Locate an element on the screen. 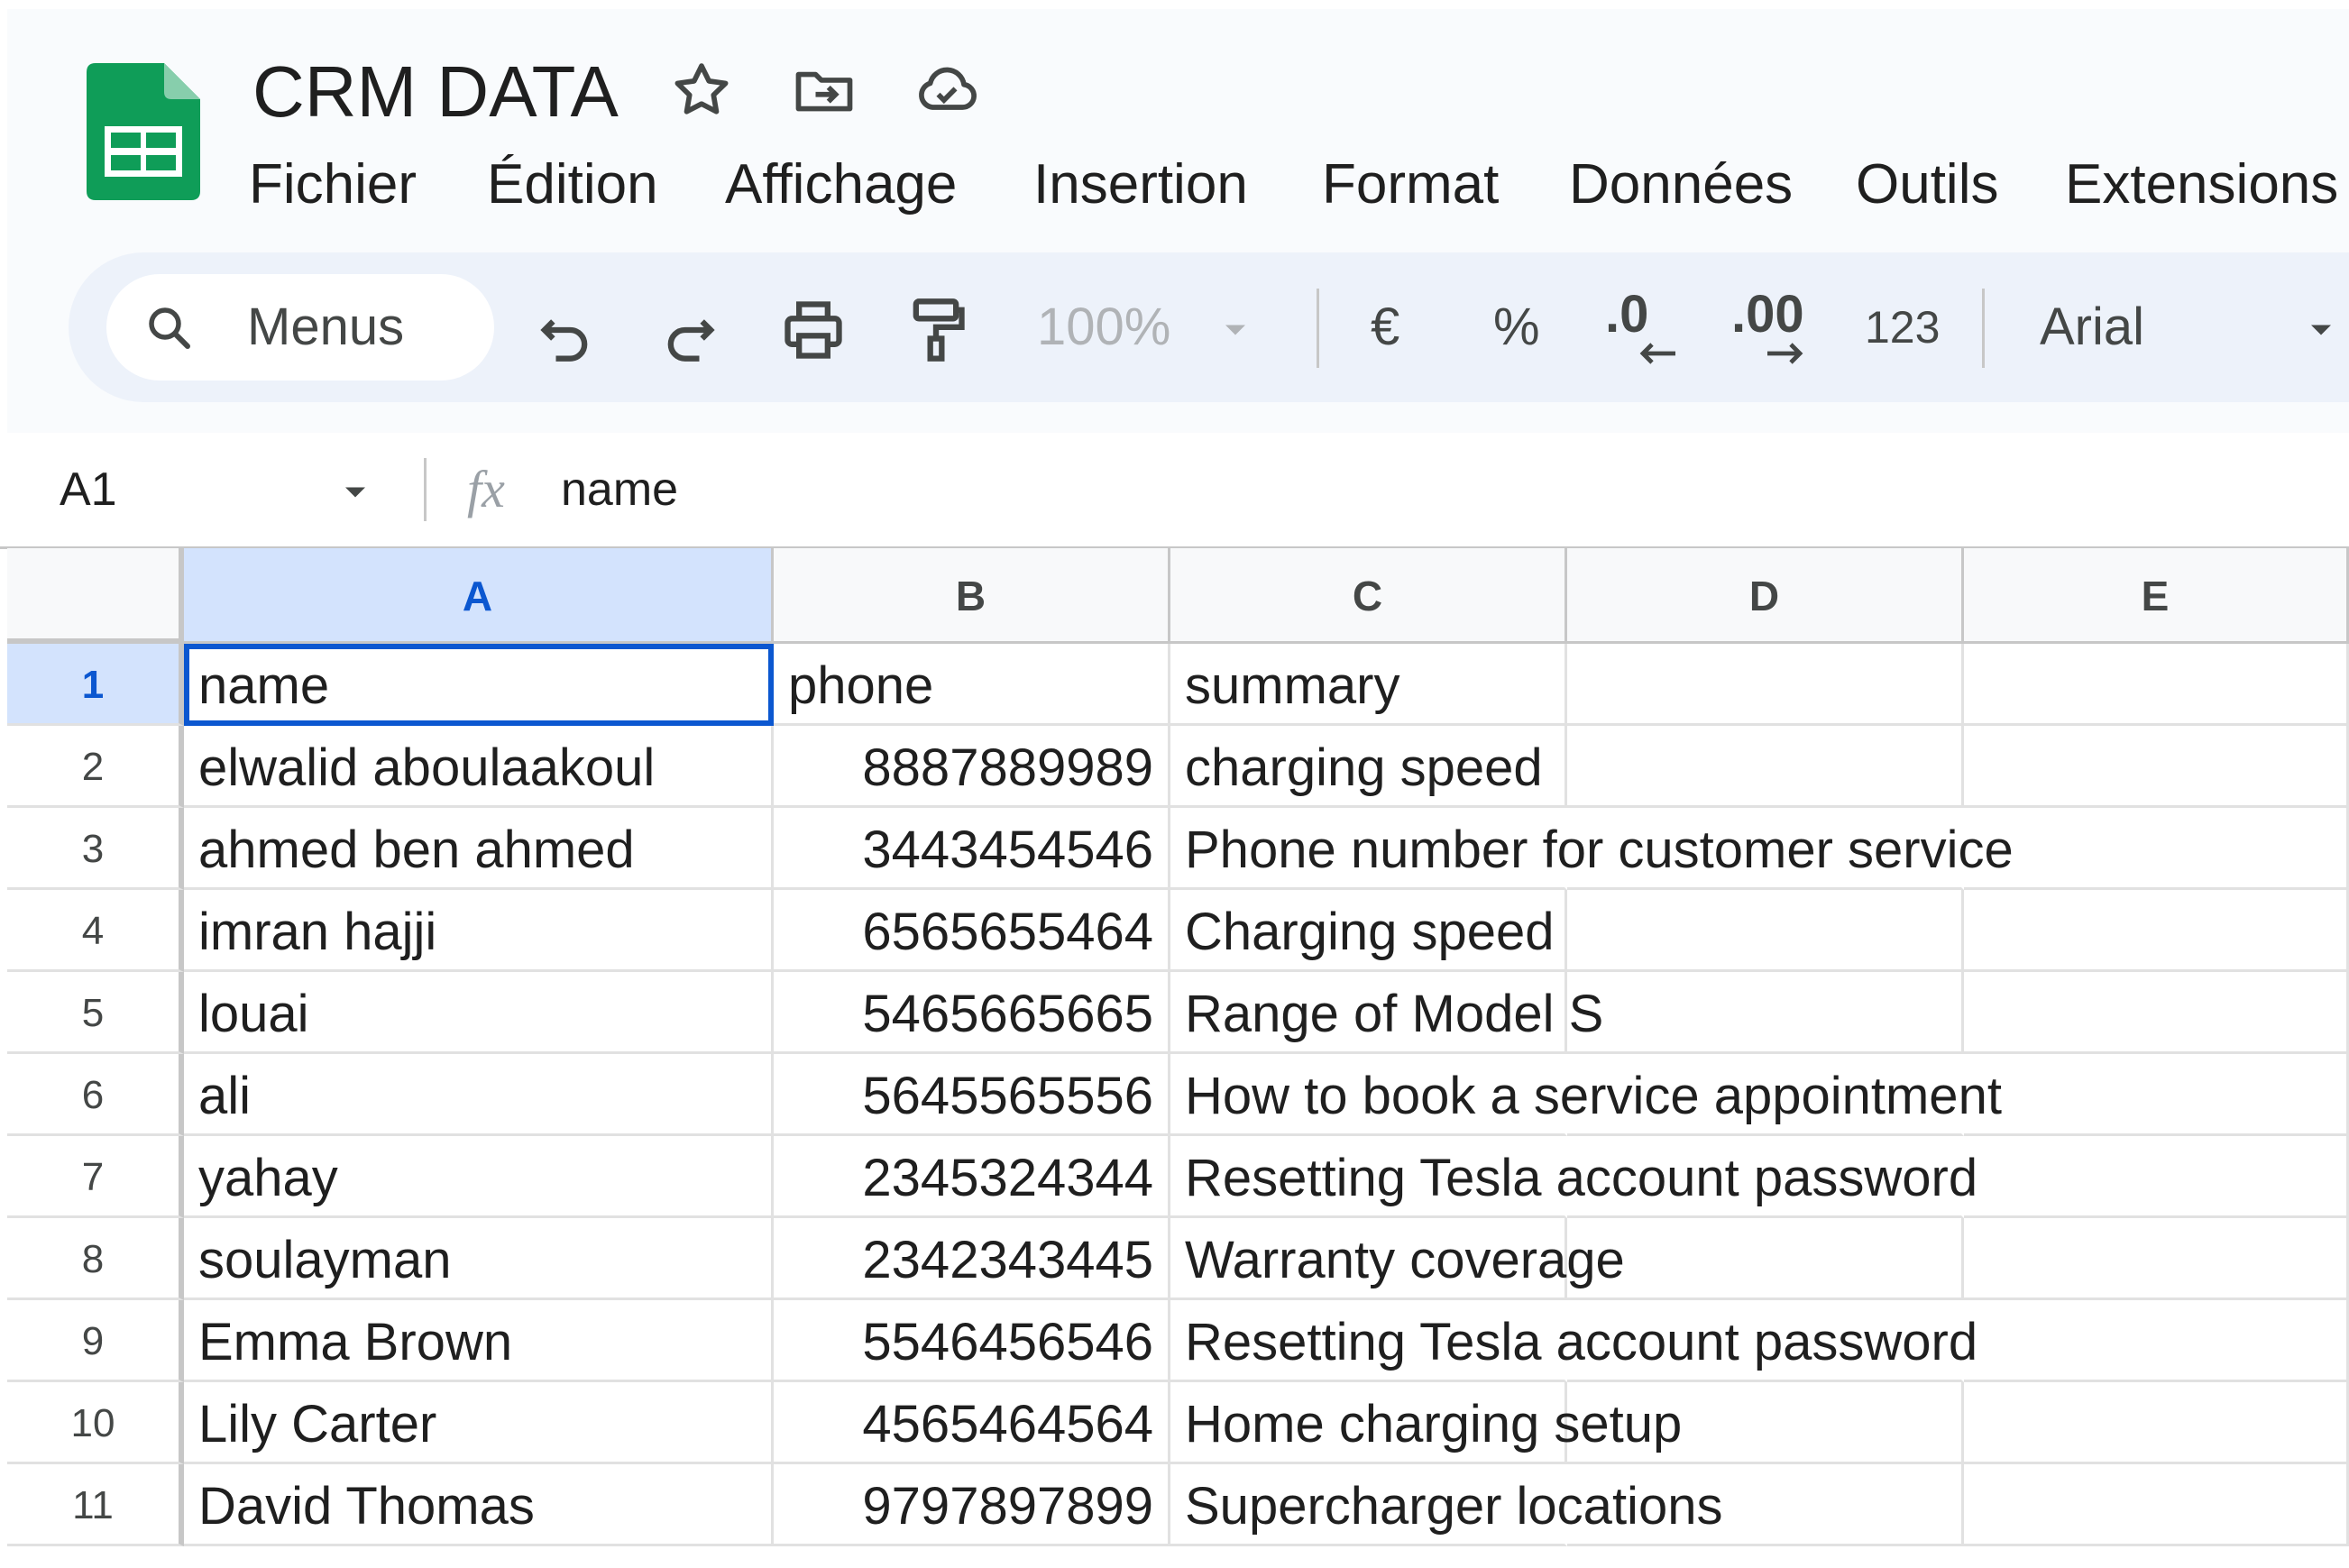 Image resolution: width=2349 pixels, height=1568 pixels. cell-summary: Charging speed is located at coordinates (1368, 931).